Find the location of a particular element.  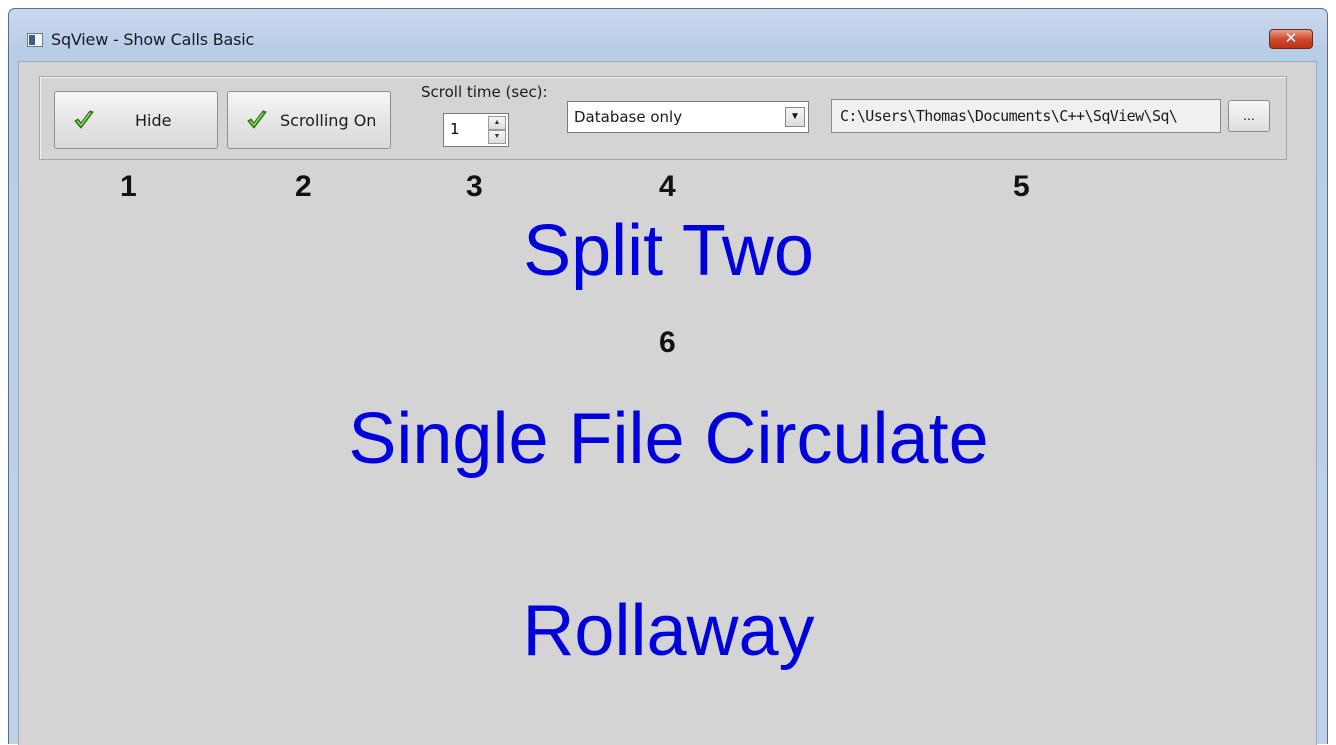

scroll-time-label: Scroll time (sec): is located at coordinates (484, 92).